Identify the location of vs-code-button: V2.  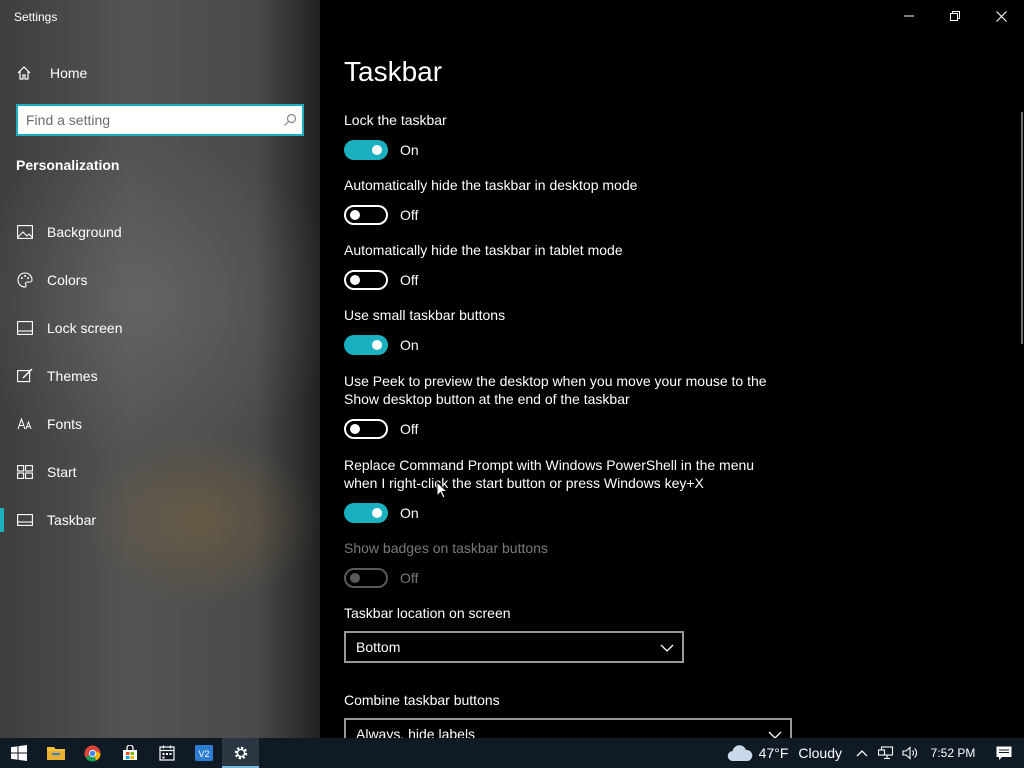
(203, 753).